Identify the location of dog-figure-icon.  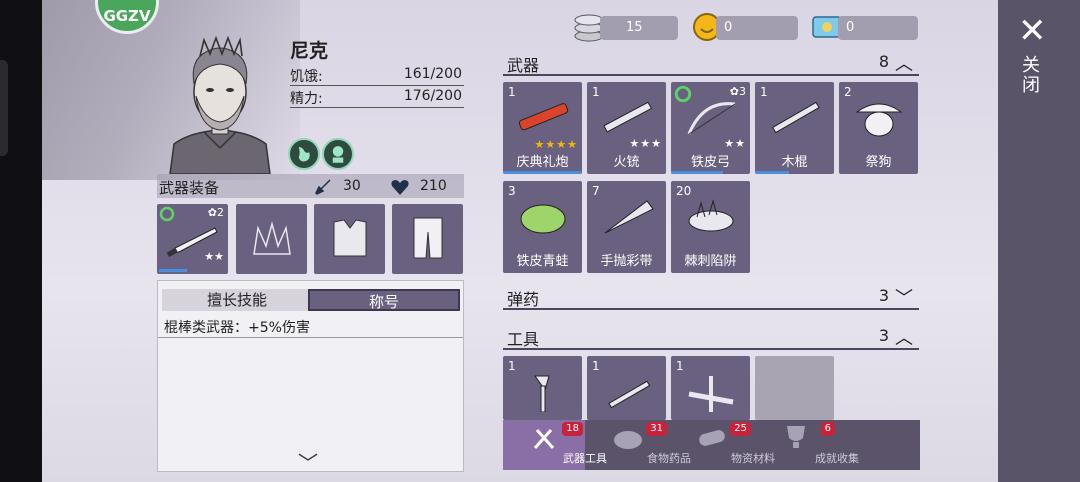
(879, 120).